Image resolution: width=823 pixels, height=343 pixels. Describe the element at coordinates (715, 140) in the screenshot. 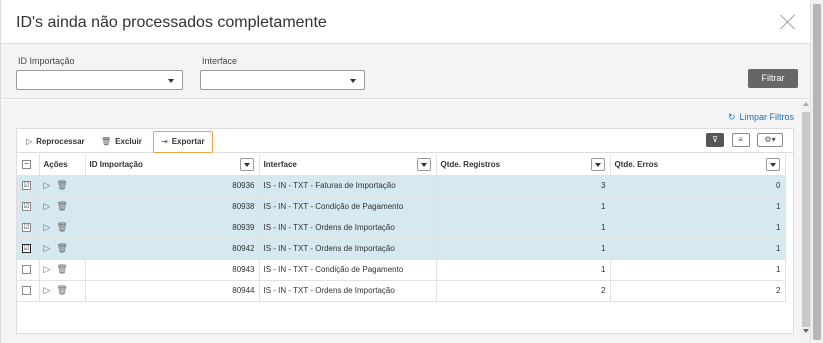

I see `filter-toggle-icon: ⊽` at that location.